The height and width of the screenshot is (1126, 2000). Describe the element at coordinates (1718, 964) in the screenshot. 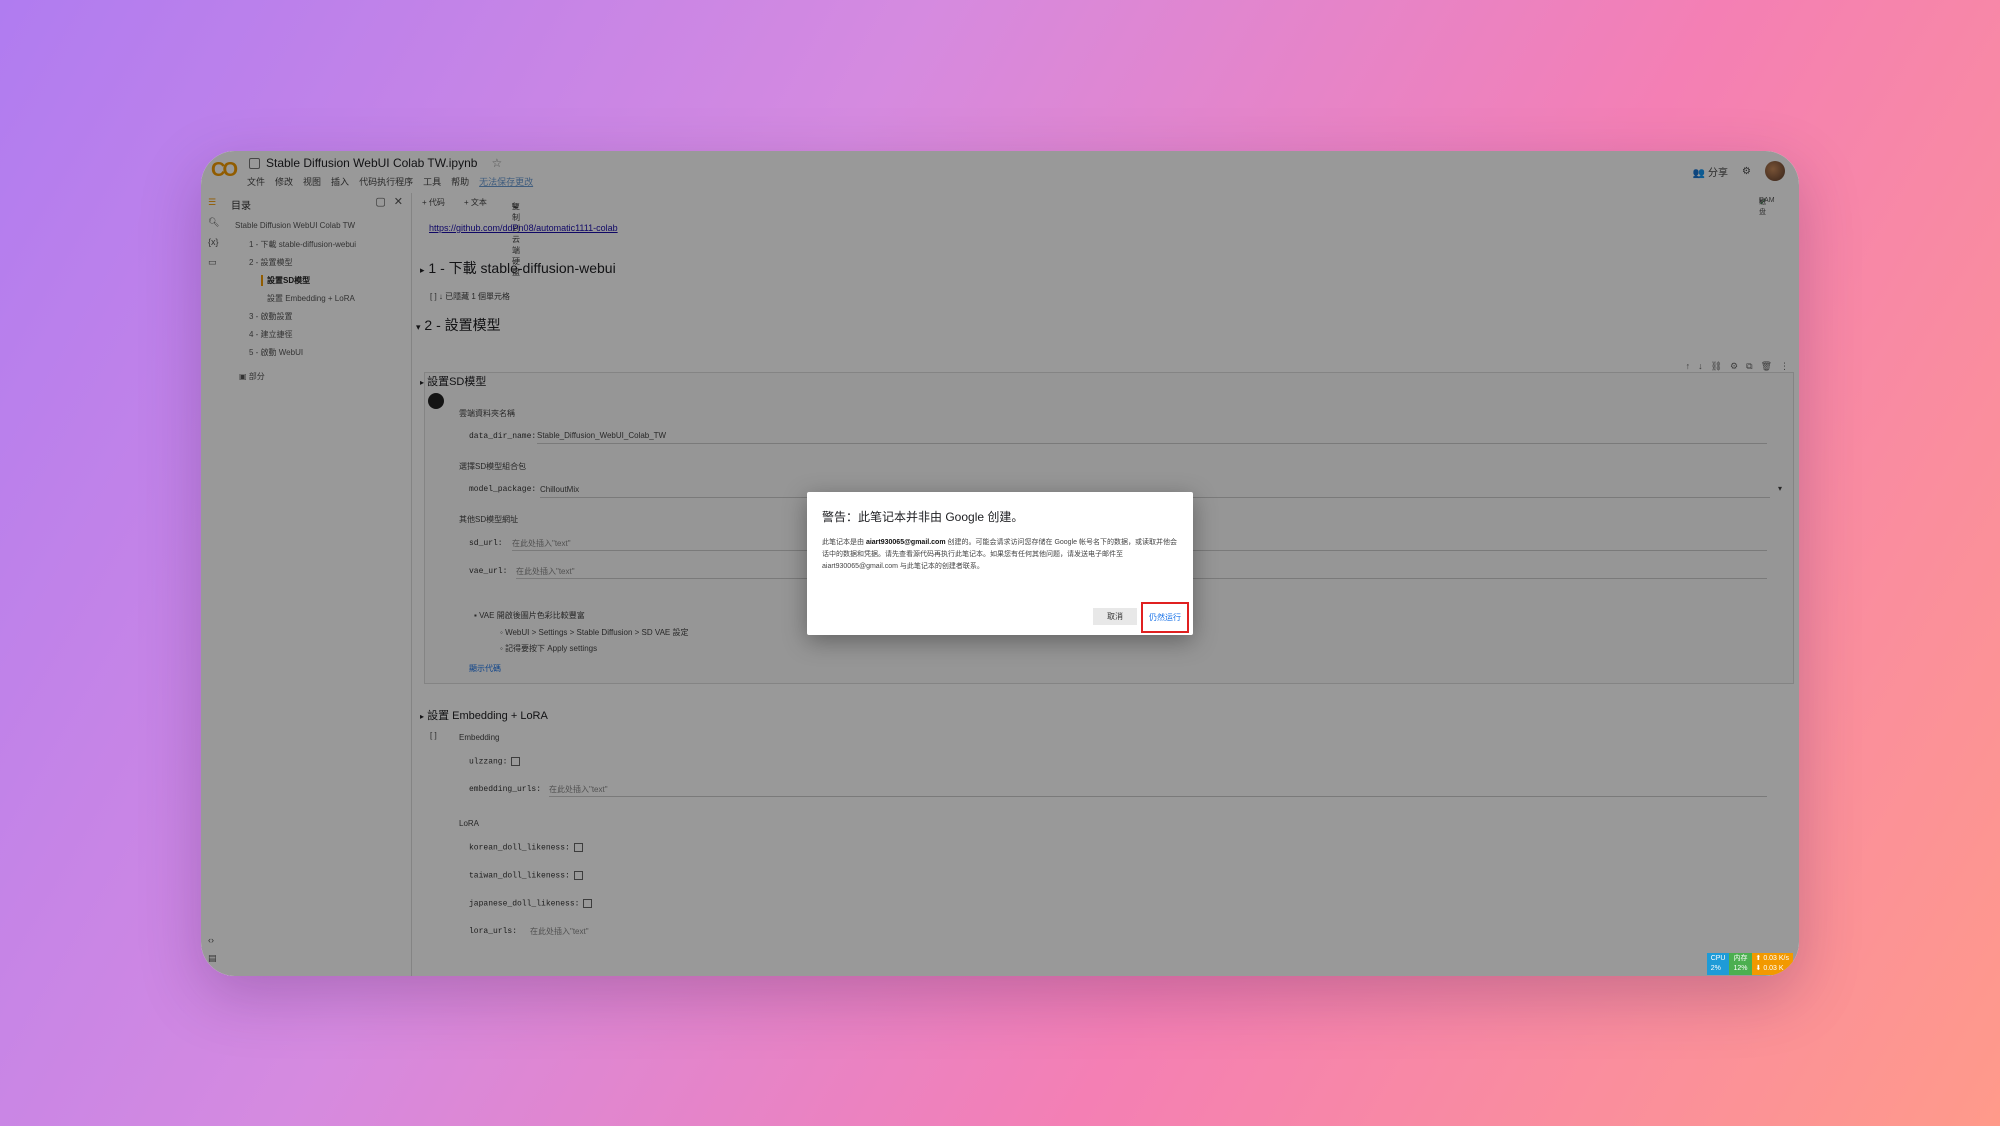

I see `cpu-stat: CPU 2%` at that location.